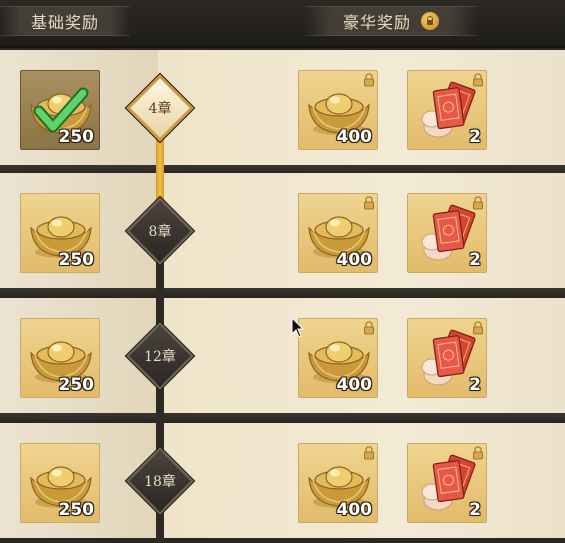 The width and height of the screenshot is (565, 543). I want to click on chapter-node: 12章, so click(160, 356).